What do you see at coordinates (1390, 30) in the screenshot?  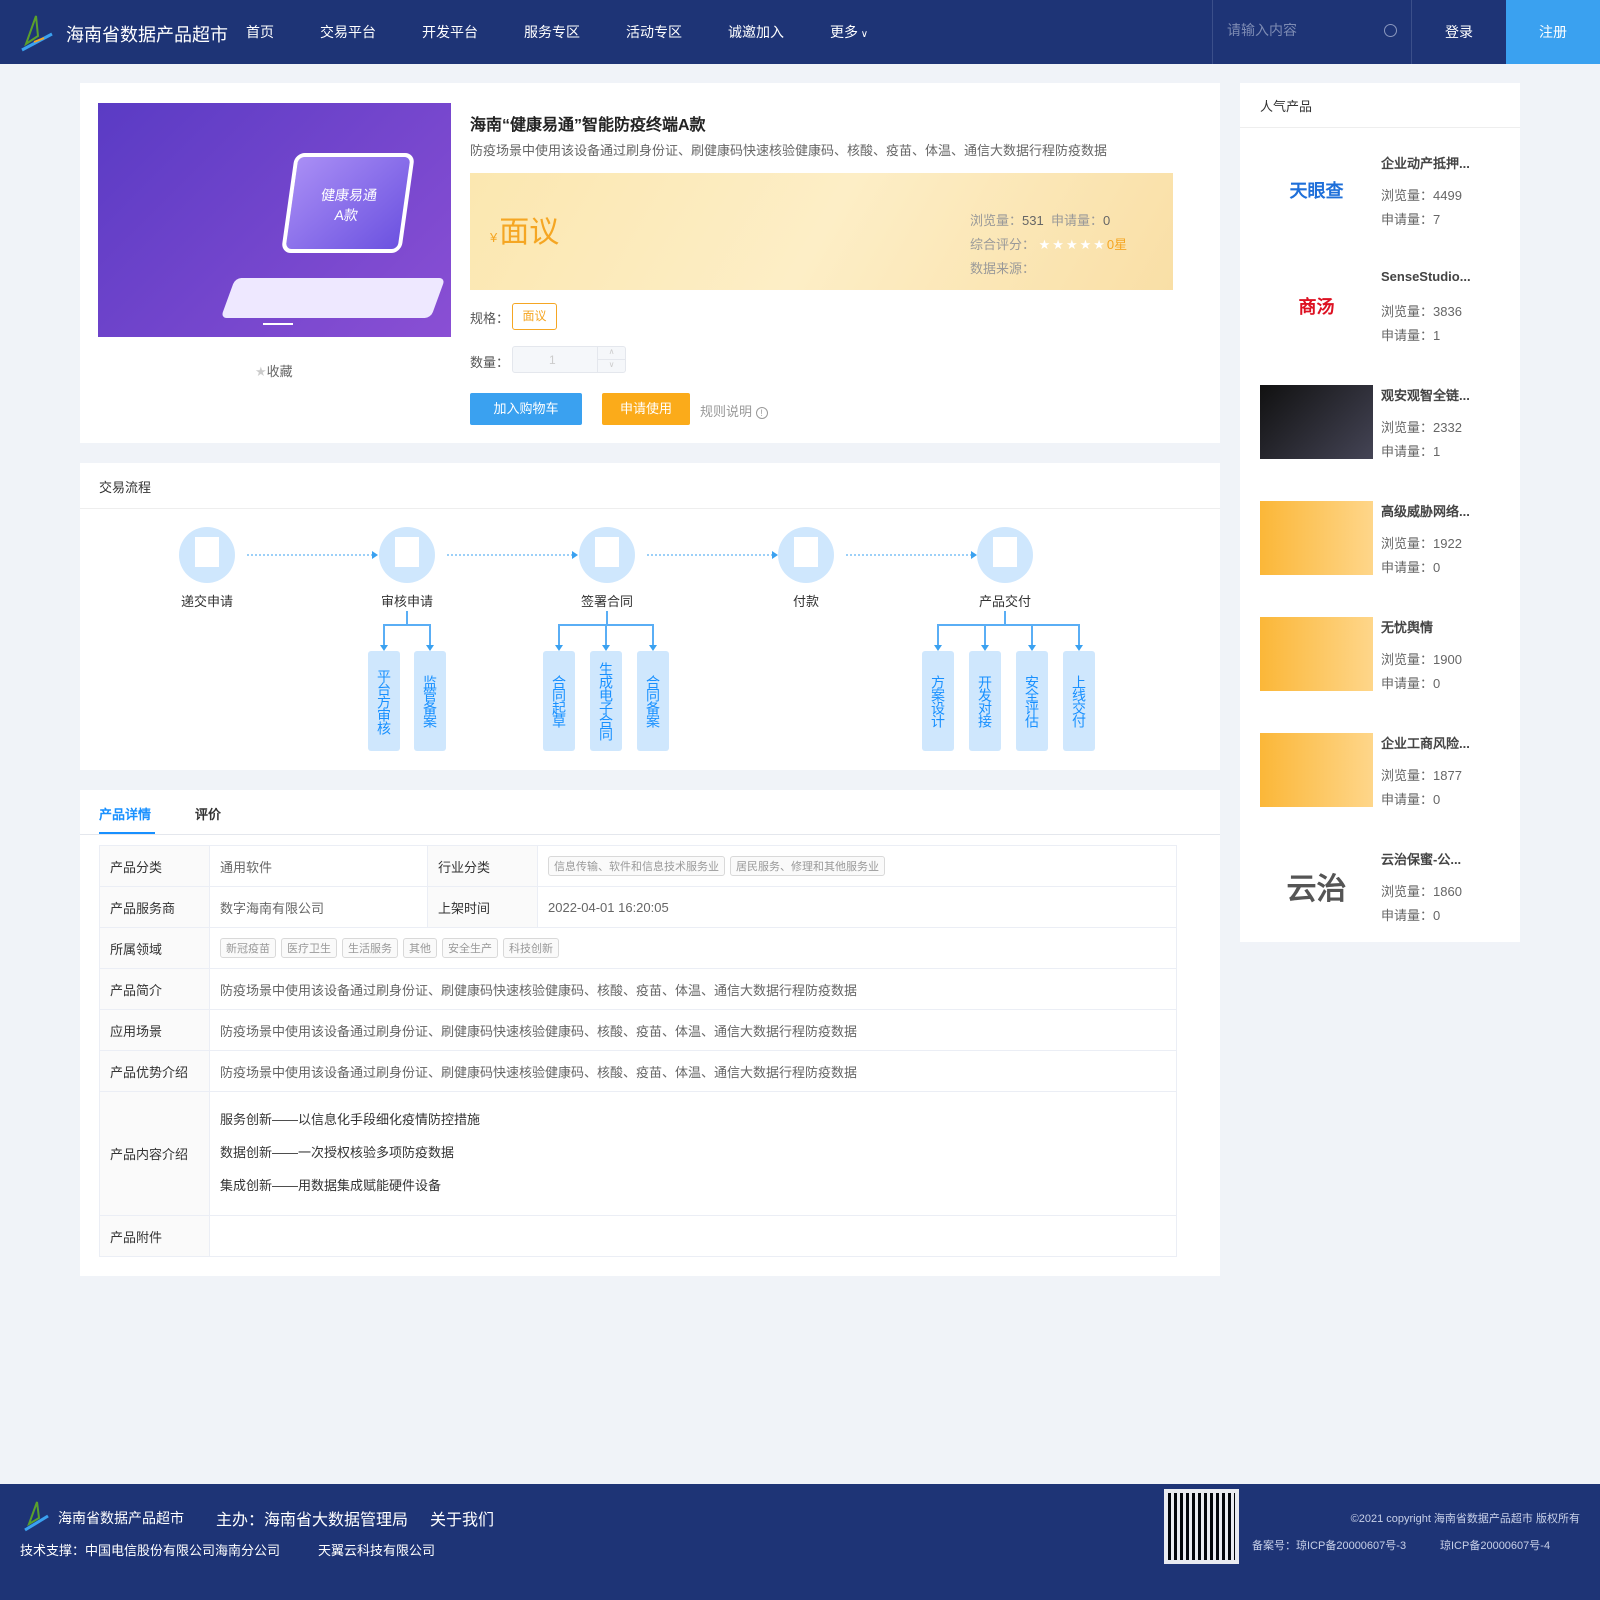 I see `search-icon` at bounding box center [1390, 30].